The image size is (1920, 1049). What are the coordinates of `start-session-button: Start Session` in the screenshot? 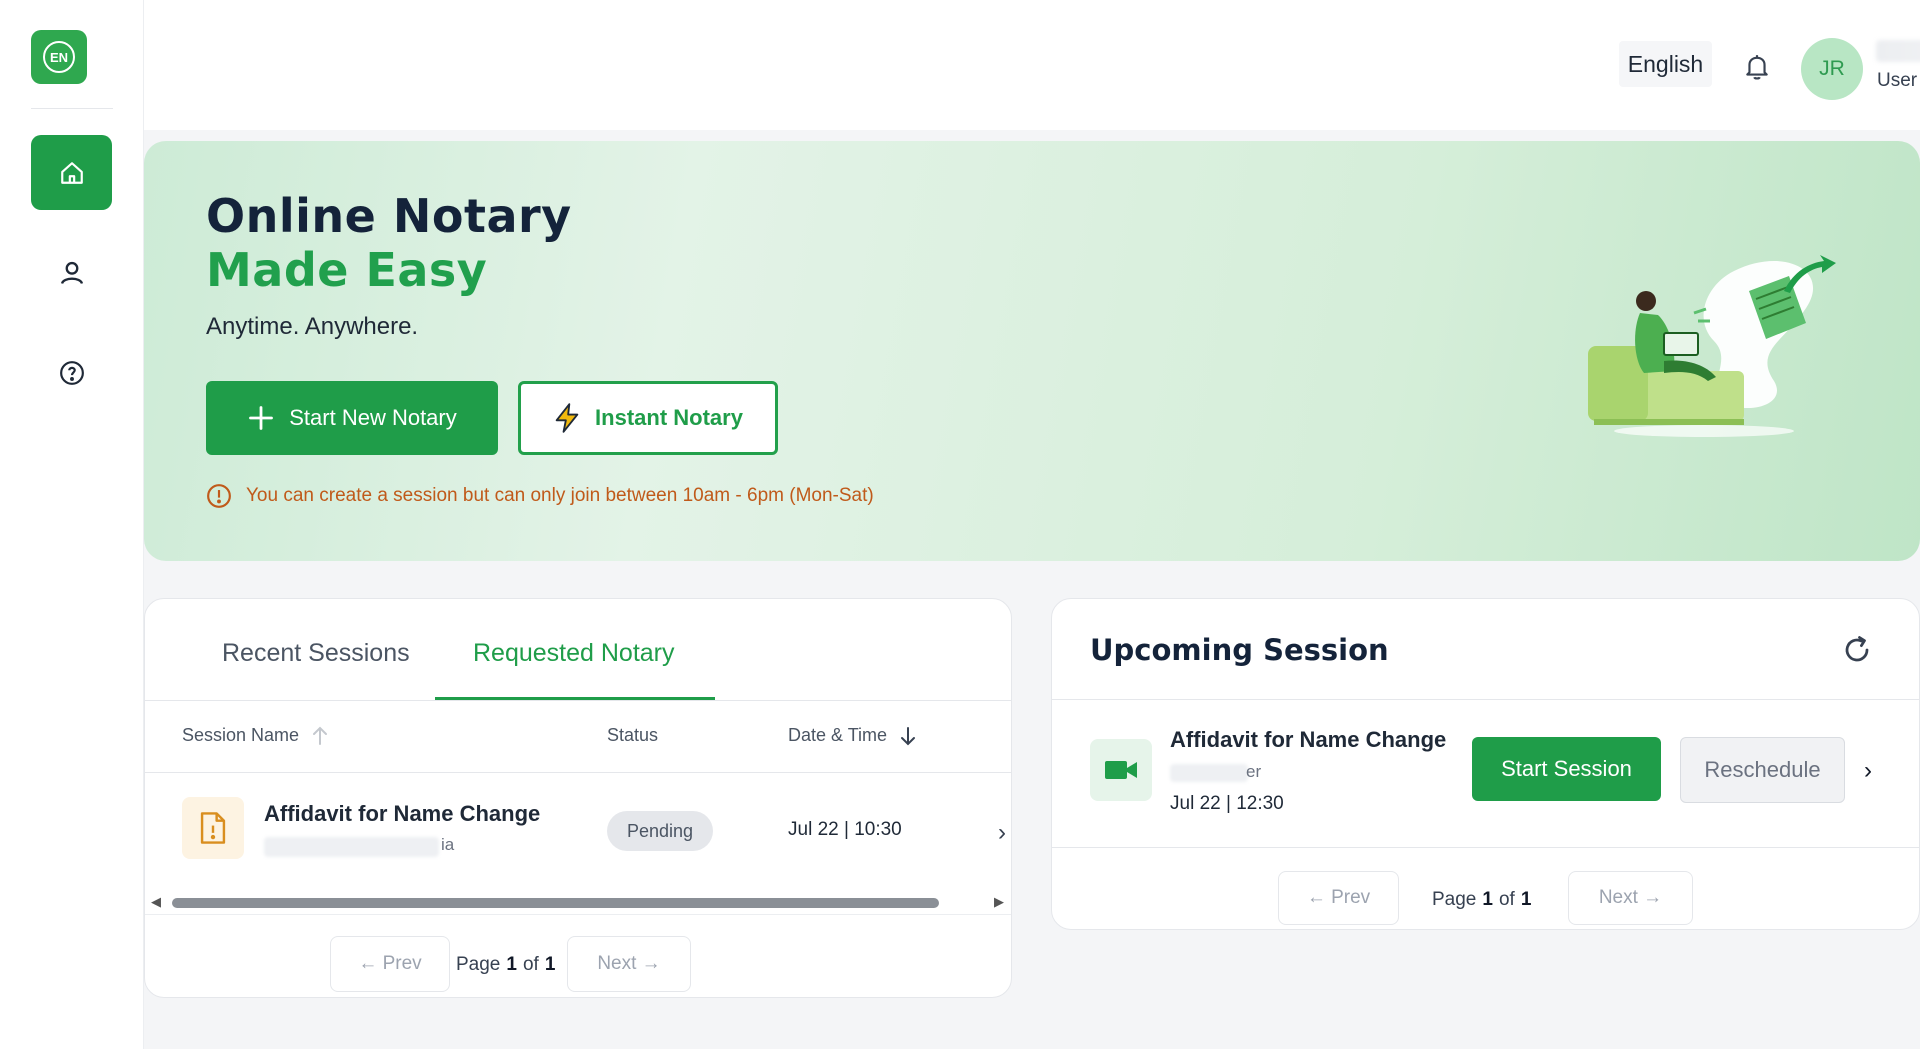 It's located at (1566, 769).